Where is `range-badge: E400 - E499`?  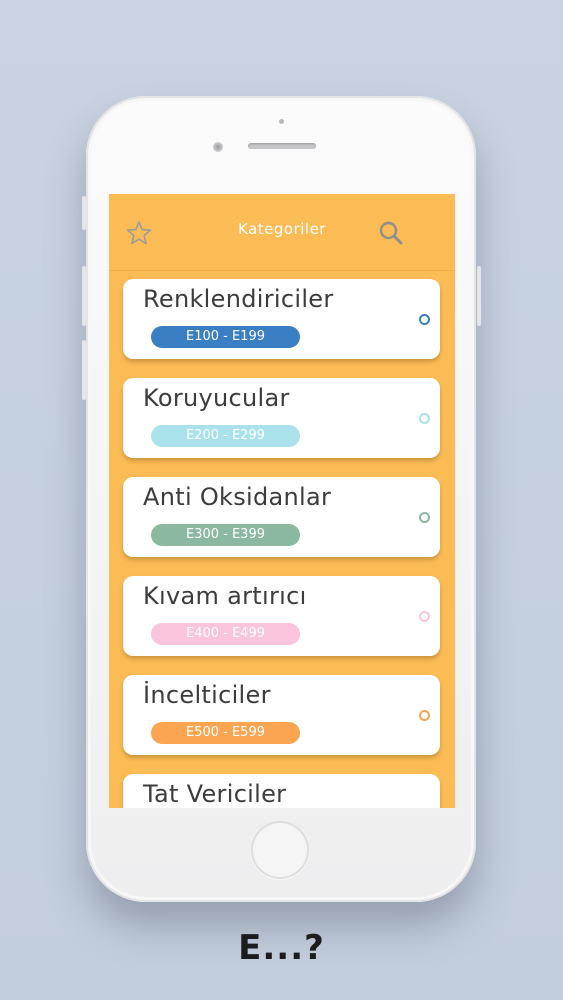
range-badge: E400 - E499 is located at coordinates (225, 634).